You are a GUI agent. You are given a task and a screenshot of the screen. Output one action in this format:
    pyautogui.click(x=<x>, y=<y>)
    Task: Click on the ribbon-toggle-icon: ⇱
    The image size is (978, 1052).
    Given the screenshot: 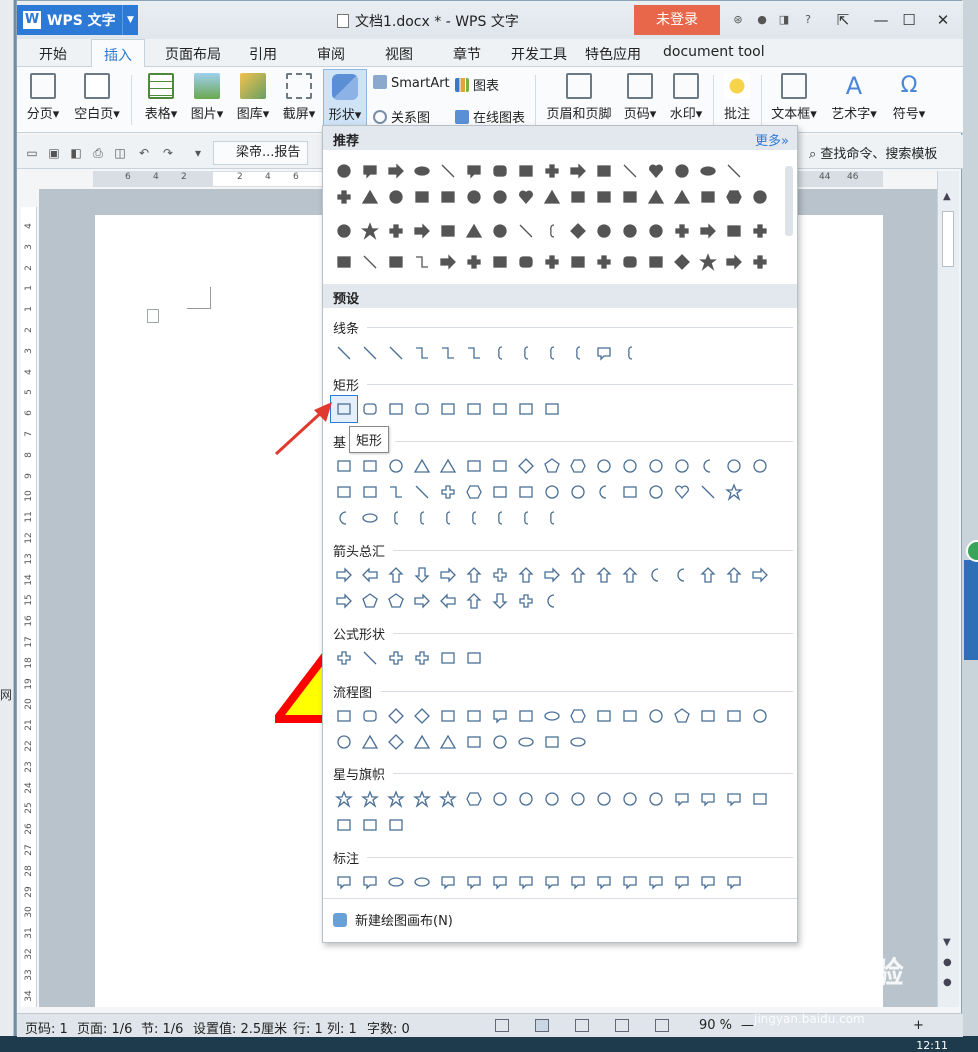 What is the action you would take?
    pyautogui.click(x=843, y=20)
    